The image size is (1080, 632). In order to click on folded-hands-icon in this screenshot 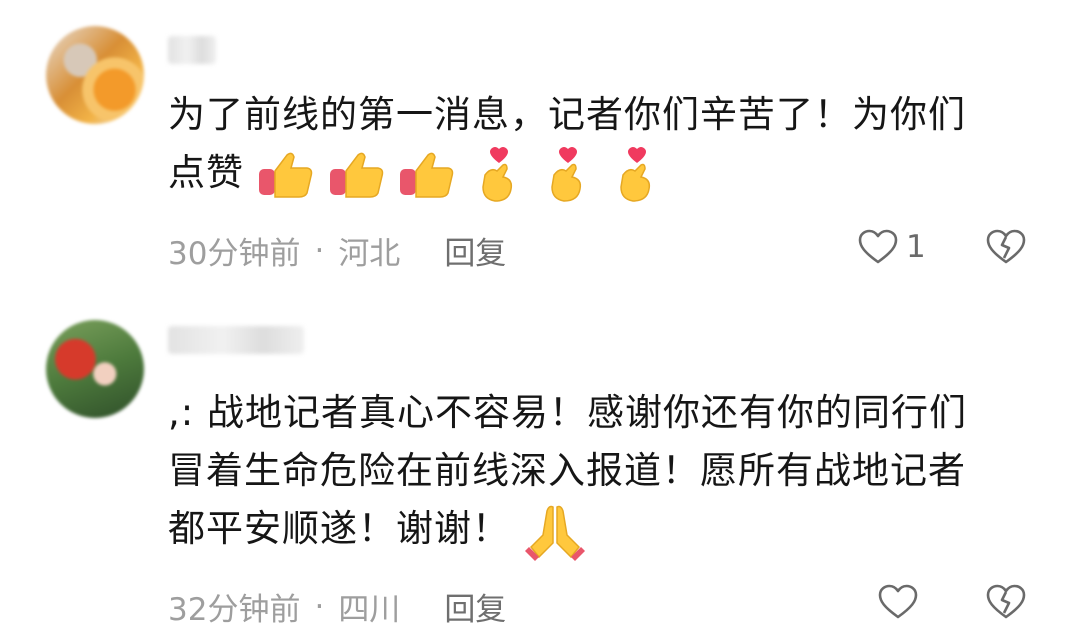, I will do `click(554, 533)`.